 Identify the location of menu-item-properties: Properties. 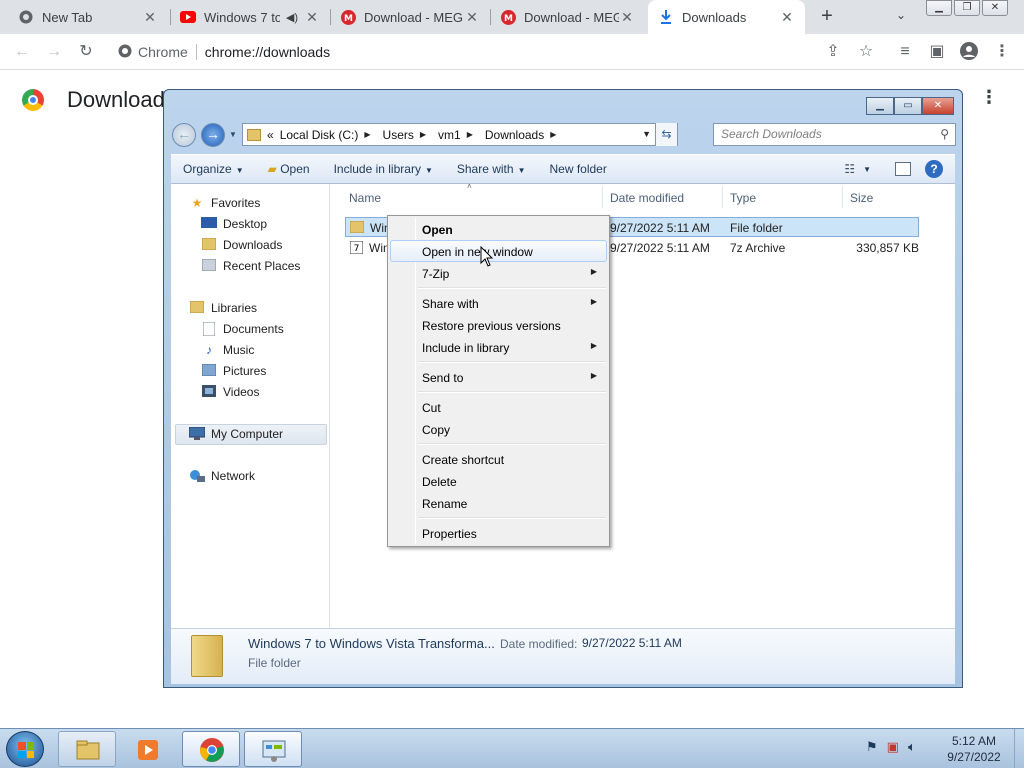
(498, 533).